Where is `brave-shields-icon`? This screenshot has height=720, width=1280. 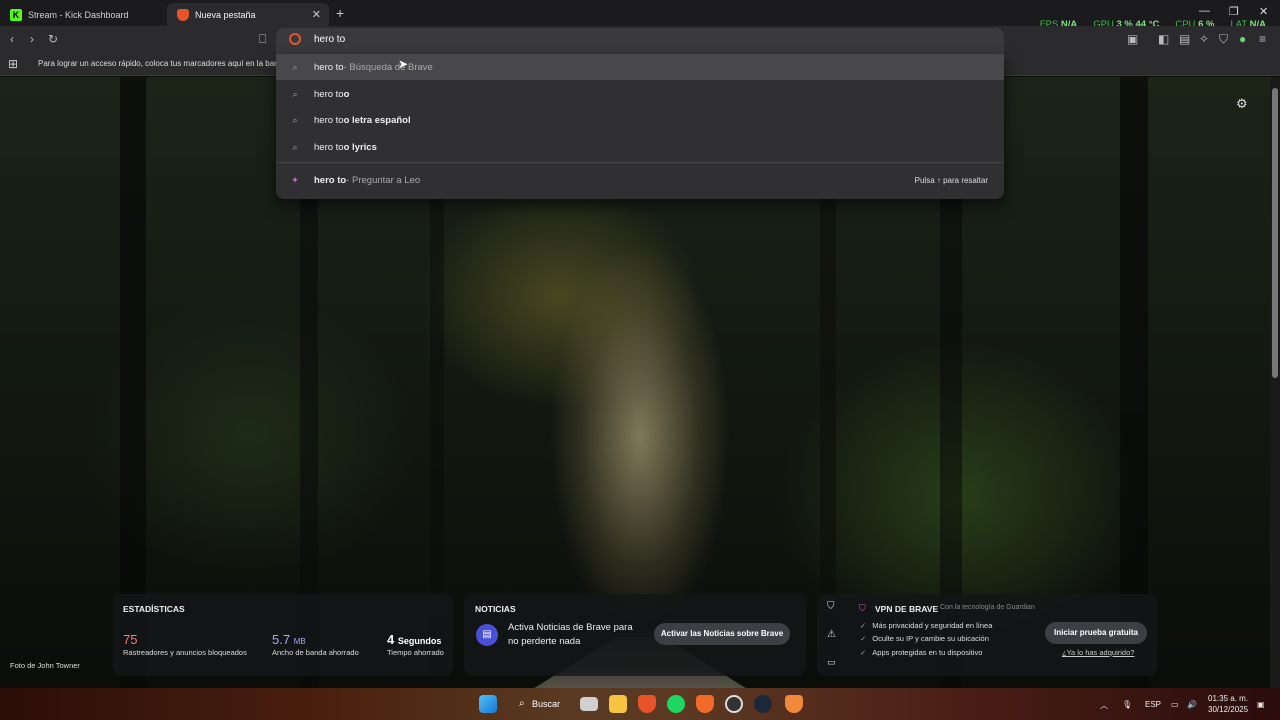 brave-shields-icon is located at coordinates (295, 39).